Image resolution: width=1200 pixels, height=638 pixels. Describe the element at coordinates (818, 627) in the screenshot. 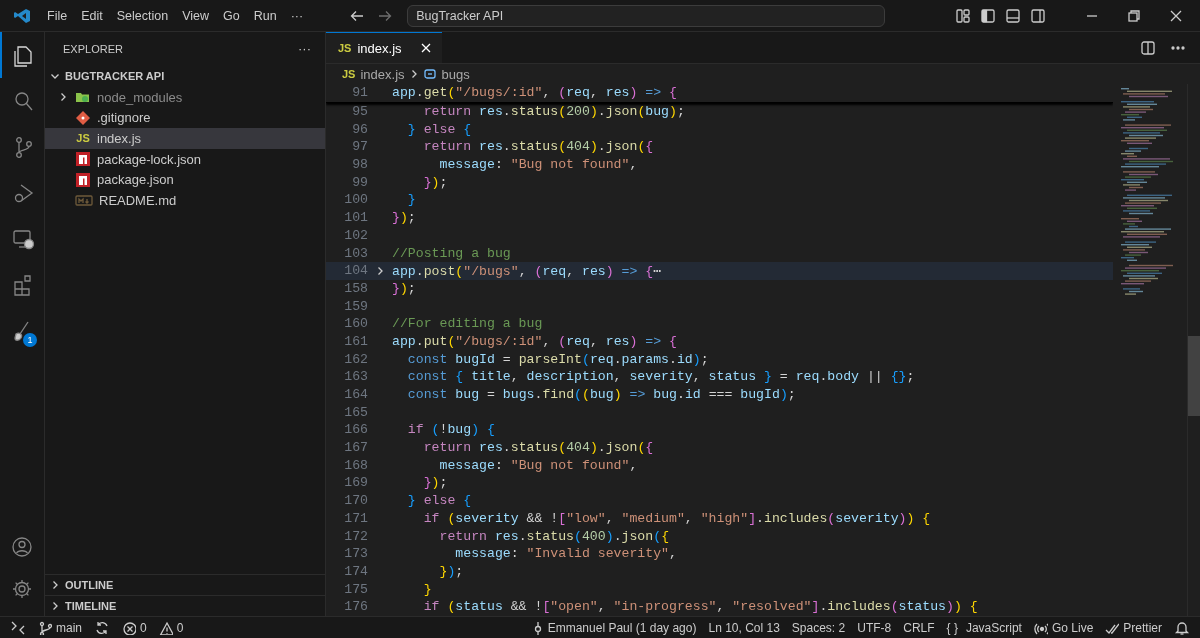

I see `status-item: Spaces: 2` at that location.